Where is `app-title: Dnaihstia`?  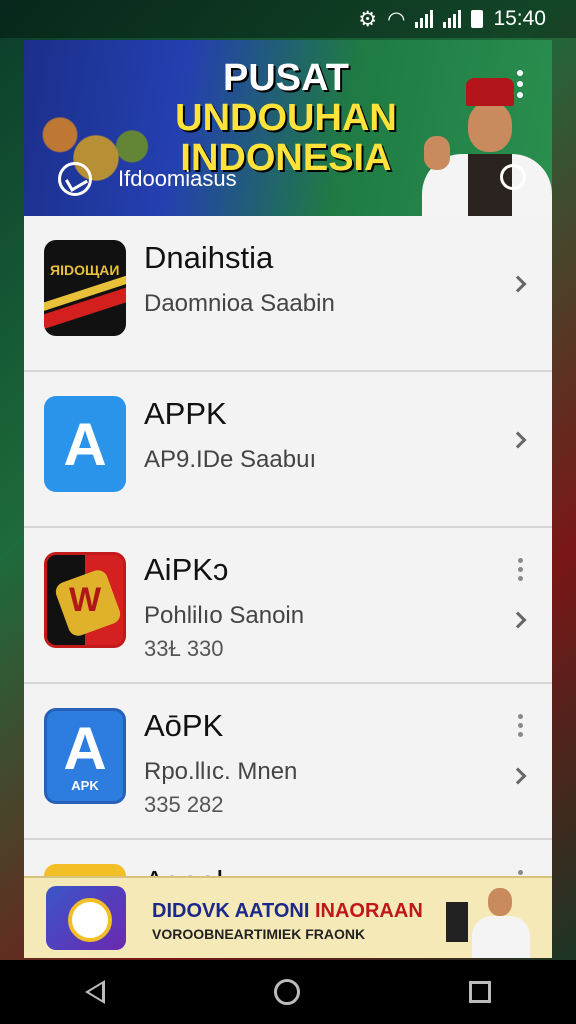
app-title: Dnaihstia is located at coordinates (209, 257).